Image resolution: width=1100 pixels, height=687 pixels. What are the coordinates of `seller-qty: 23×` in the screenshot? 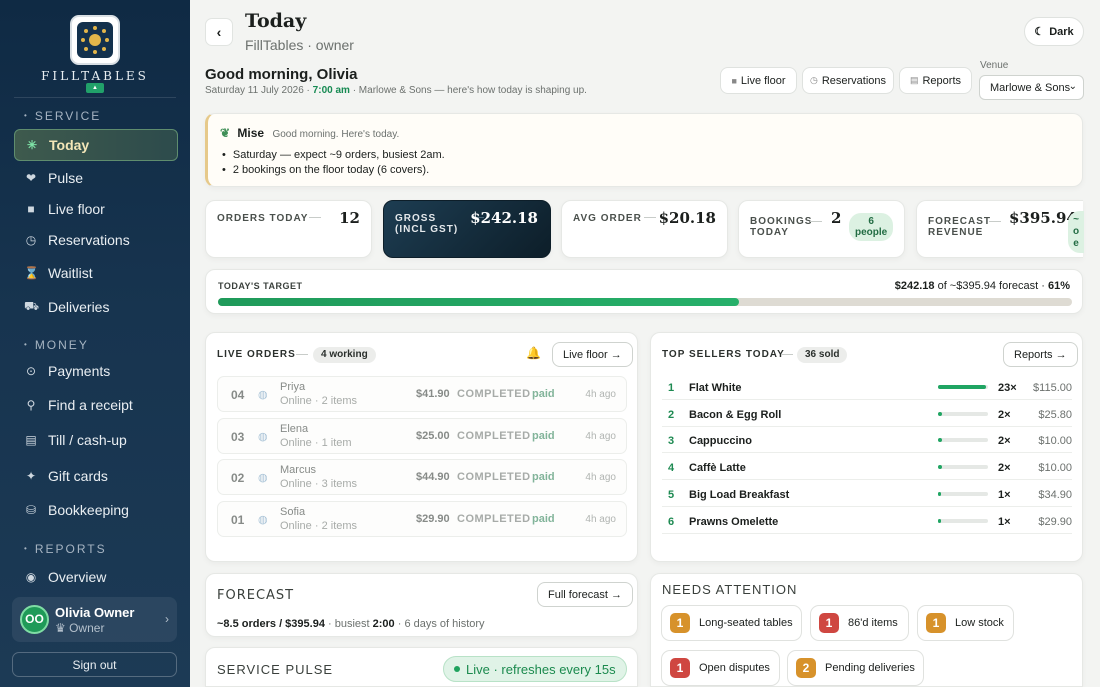 It's located at (1007, 388).